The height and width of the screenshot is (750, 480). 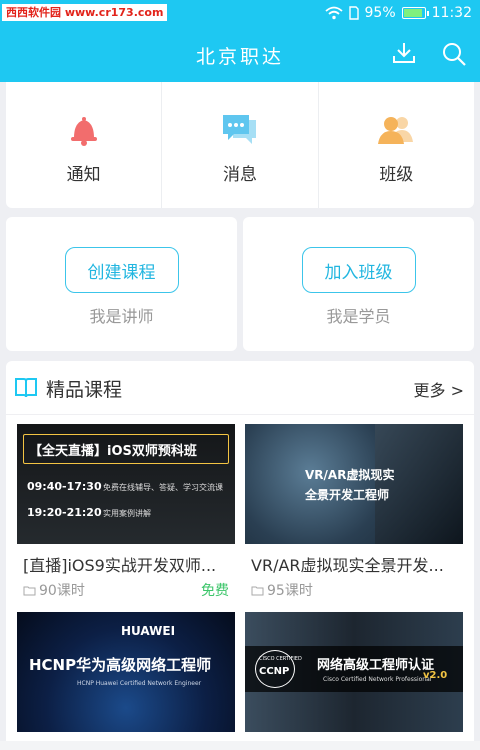 What do you see at coordinates (215, 591) in the screenshot?
I see `course-price: 免费` at bounding box center [215, 591].